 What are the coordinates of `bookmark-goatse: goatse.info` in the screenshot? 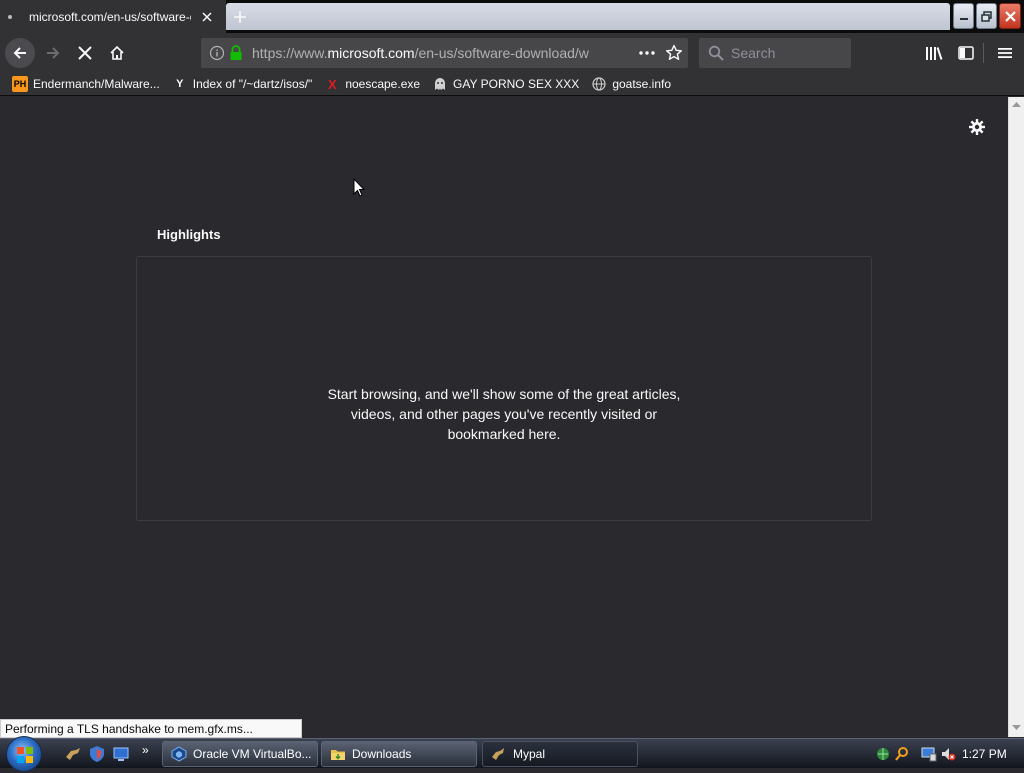 It's located at (631, 84).